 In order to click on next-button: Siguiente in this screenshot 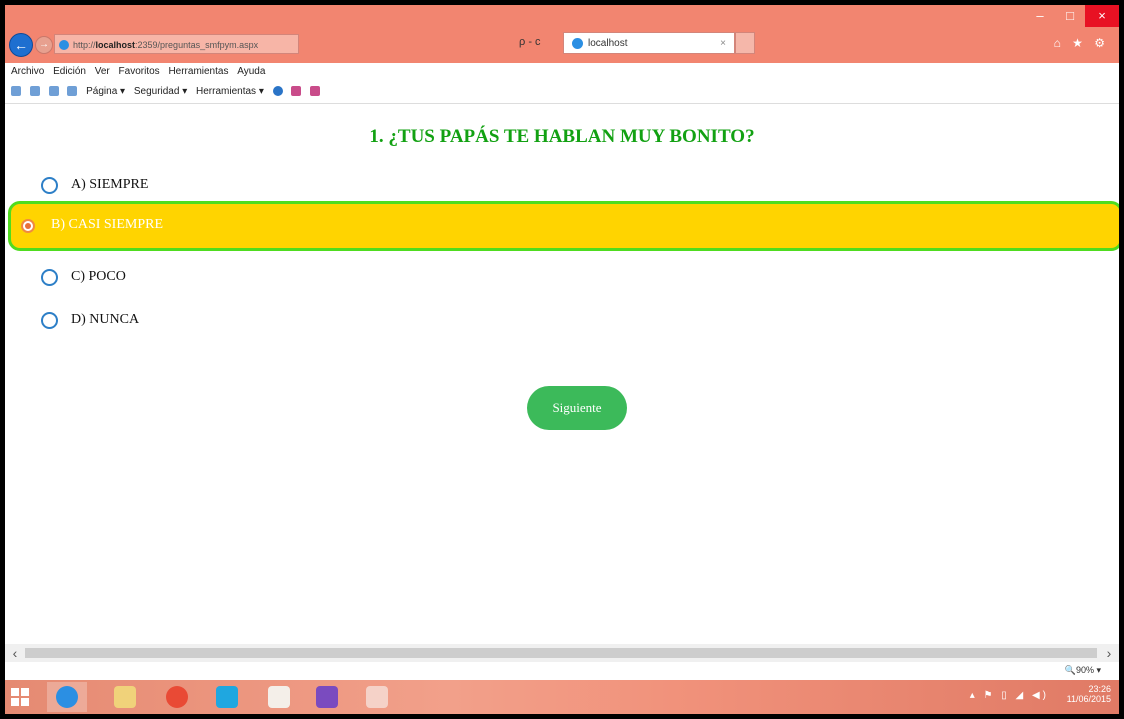, I will do `click(577, 408)`.